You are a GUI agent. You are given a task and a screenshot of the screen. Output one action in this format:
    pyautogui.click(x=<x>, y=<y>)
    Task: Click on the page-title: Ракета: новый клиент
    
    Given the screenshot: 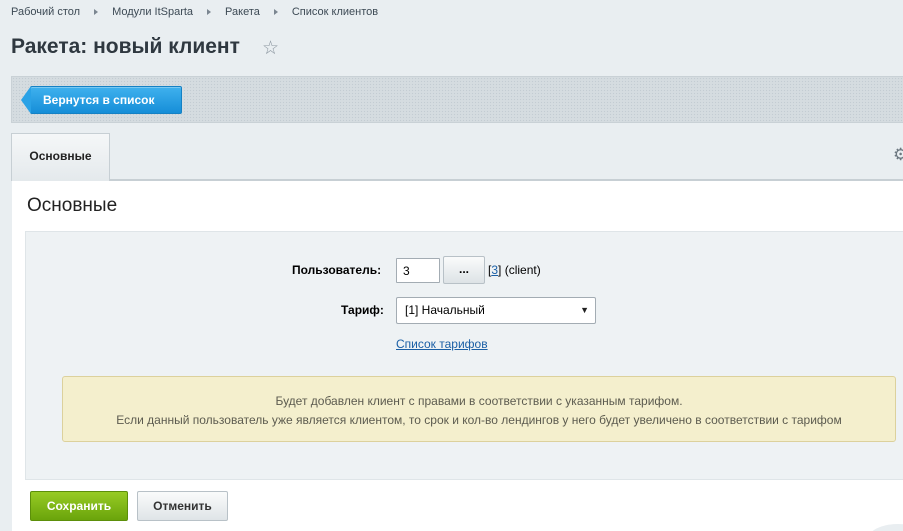 What is the action you would take?
    pyautogui.click(x=125, y=46)
    